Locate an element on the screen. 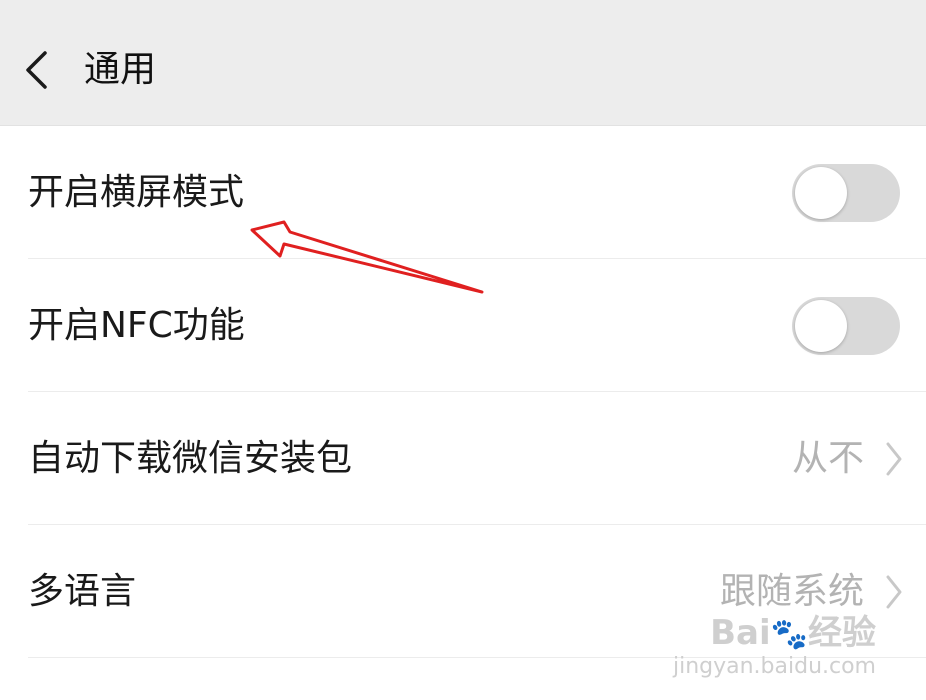 The image size is (926, 700). nfc-toggle is located at coordinates (846, 326).